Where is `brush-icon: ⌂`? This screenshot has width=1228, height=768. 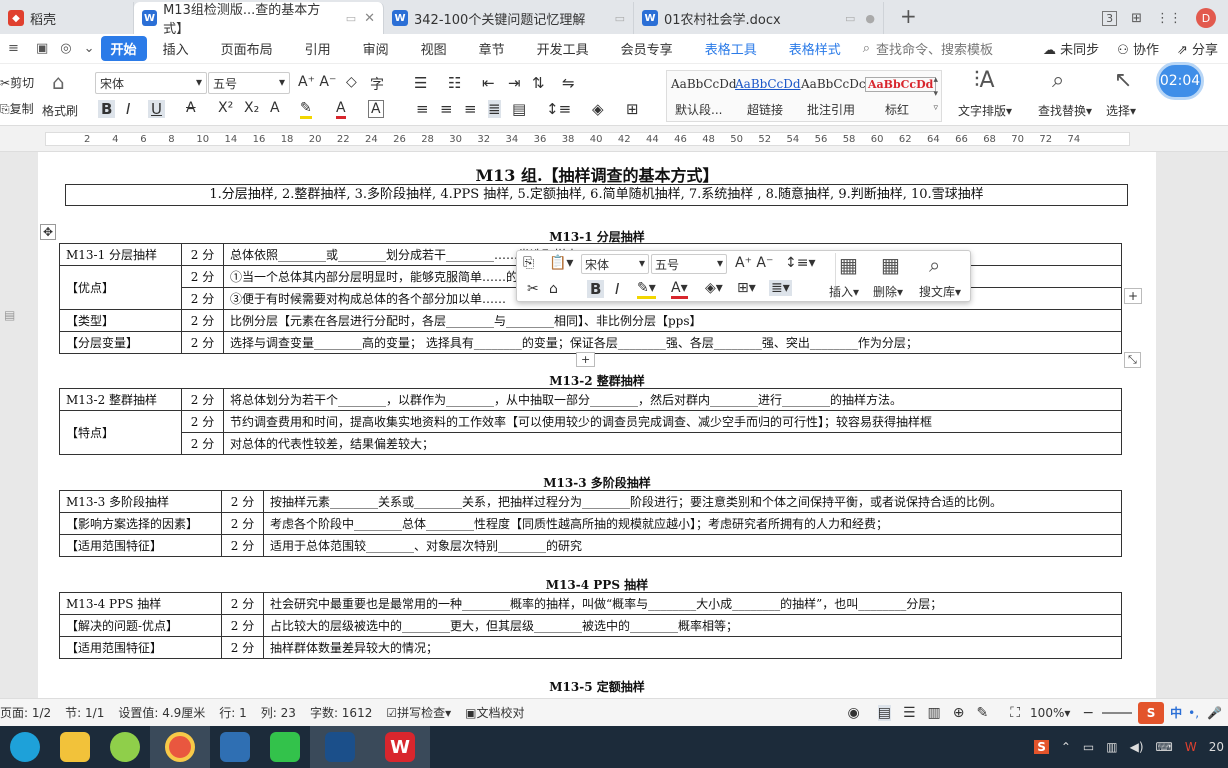 brush-icon: ⌂ is located at coordinates (553, 289).